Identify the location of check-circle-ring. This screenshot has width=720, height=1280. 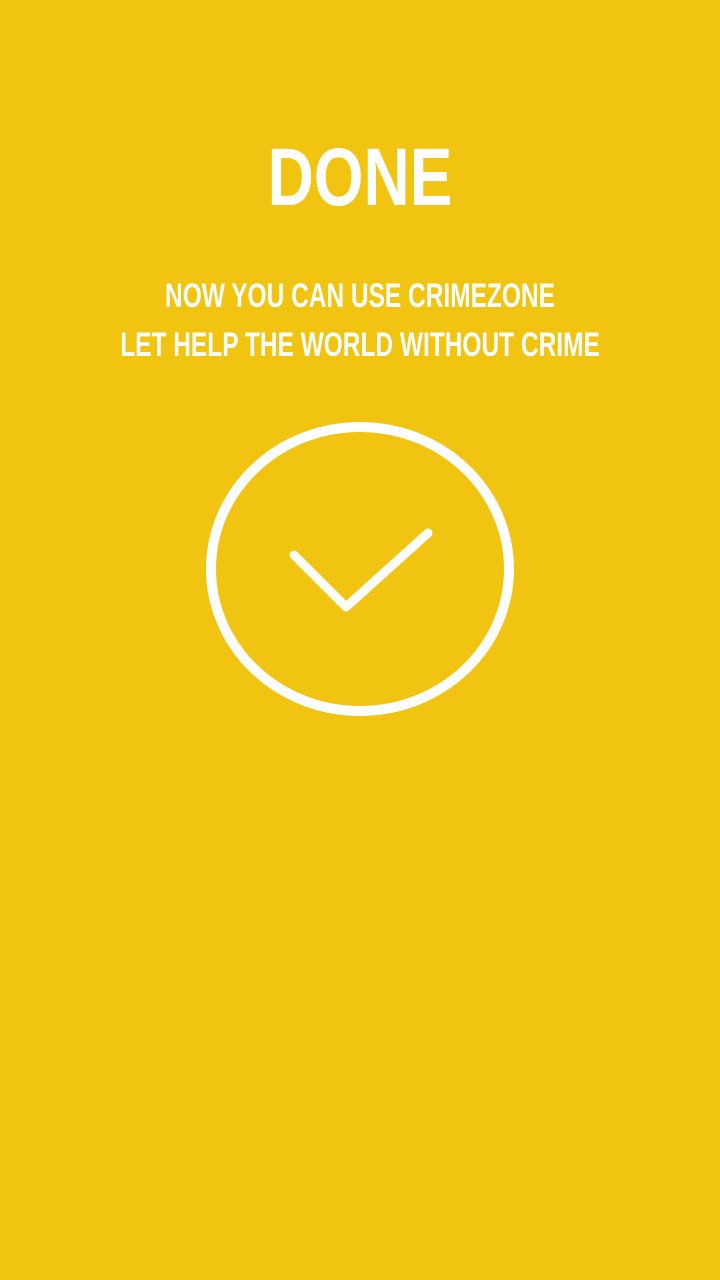
(360, 569).